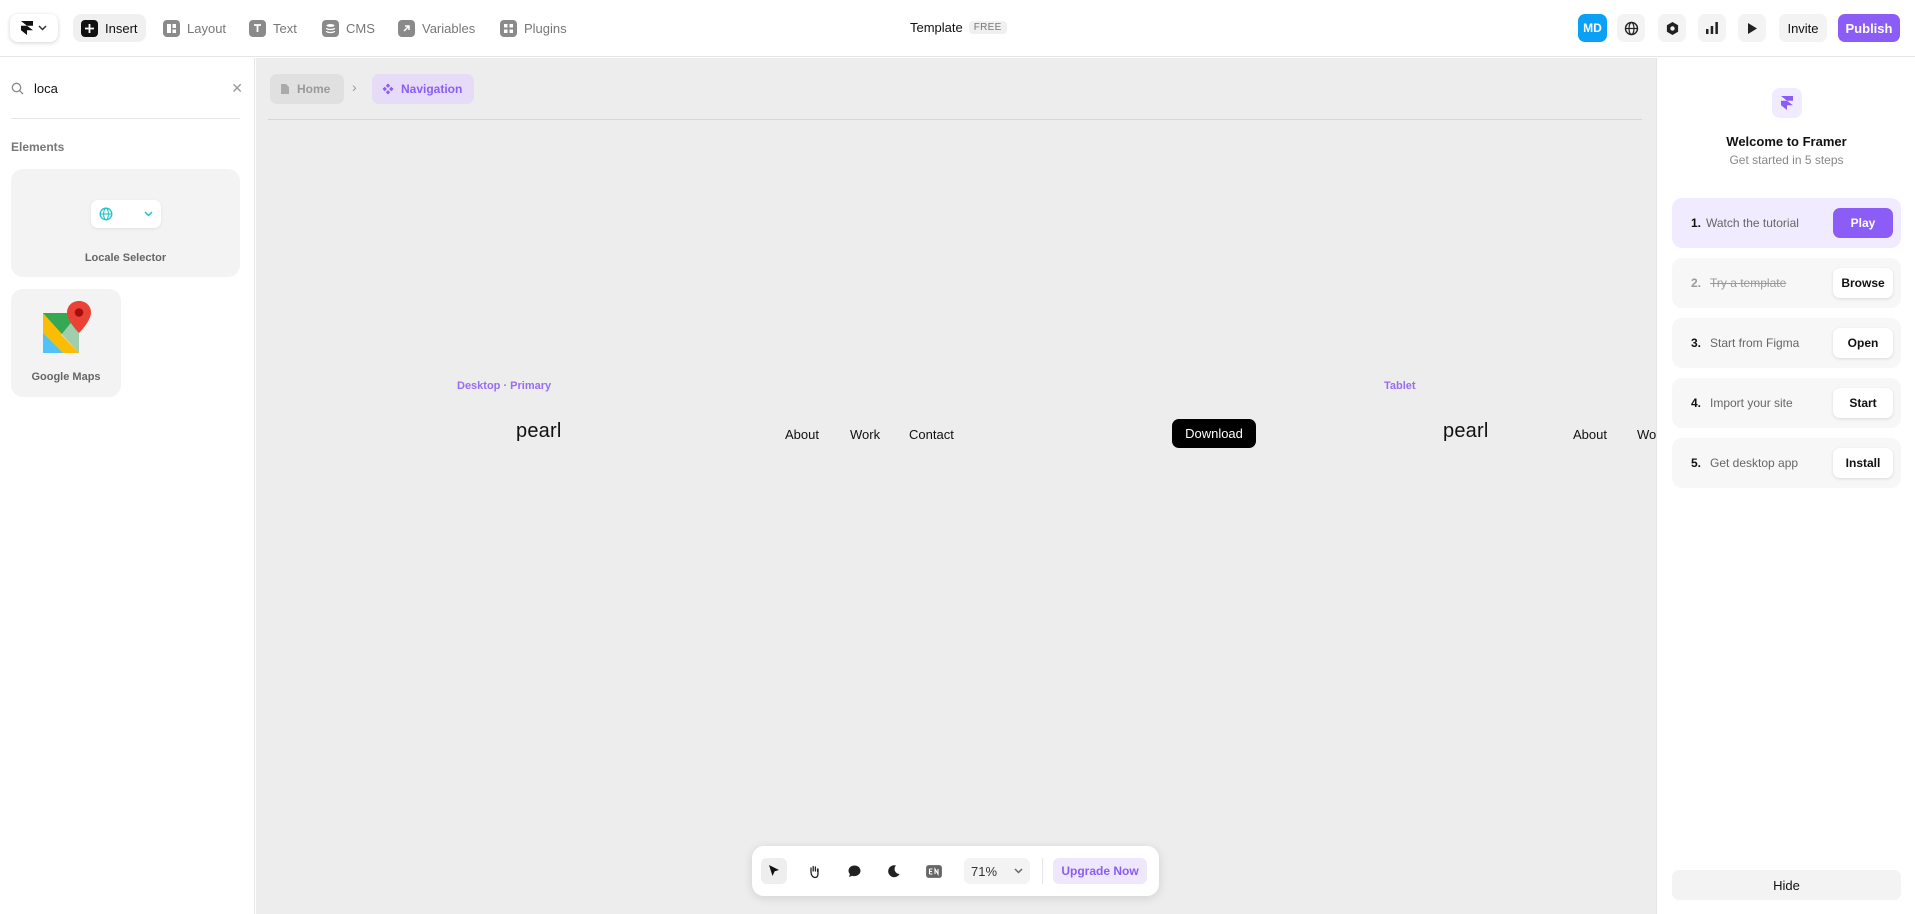 The image size is (1915, 914). I want to click on dark-mode-button, so click(894, 871).